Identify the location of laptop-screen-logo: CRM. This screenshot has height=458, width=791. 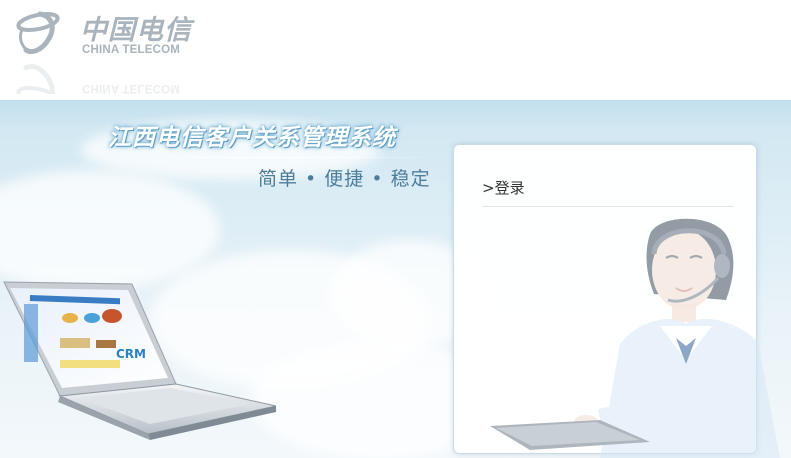
(131, 354).